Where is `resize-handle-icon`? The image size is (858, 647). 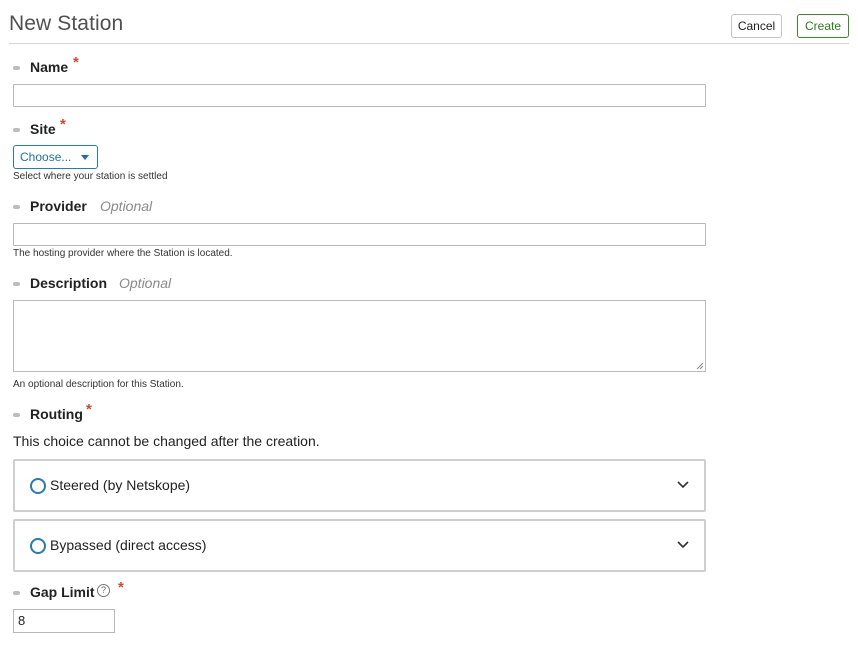
resize-handle-icon is located at coordinates (700, 366).